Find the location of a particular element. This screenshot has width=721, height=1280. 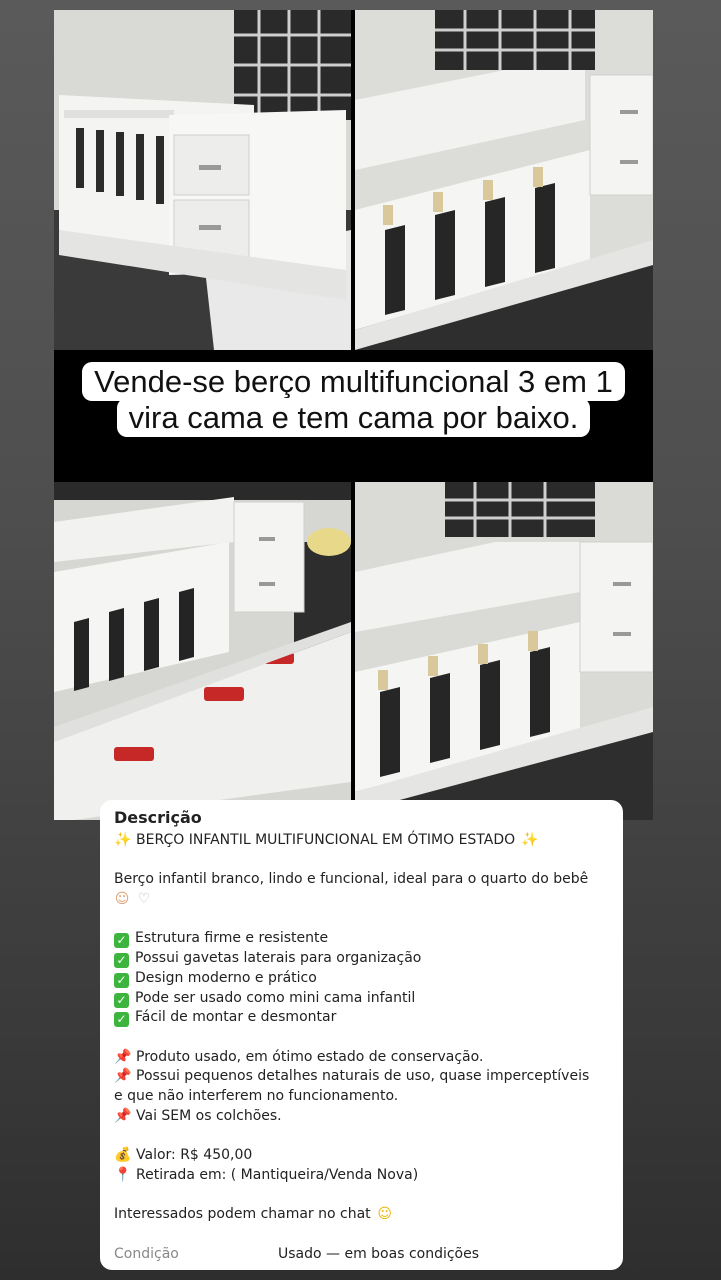

pickup-line: 📍 Retirada em: ( Mantiqueira/Venda Nova) is located at coordinates (361, 1176).